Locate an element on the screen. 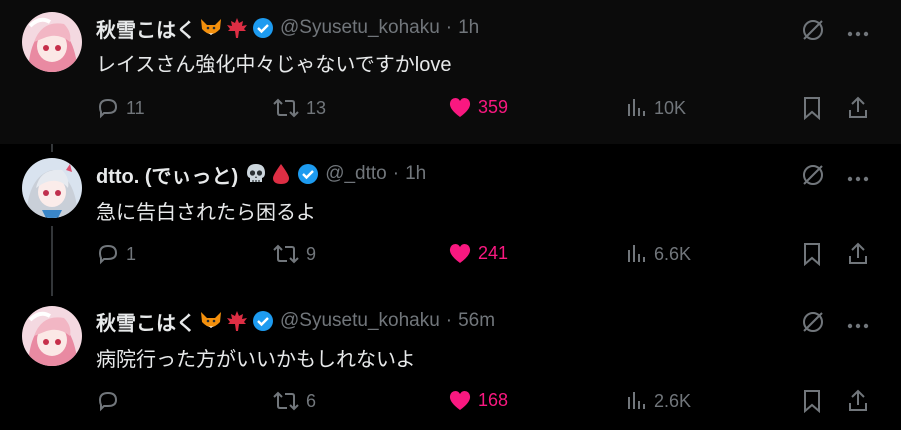 This screenshot has height=430, width=901. views-button: 10K is located at coordinates (655, 108).